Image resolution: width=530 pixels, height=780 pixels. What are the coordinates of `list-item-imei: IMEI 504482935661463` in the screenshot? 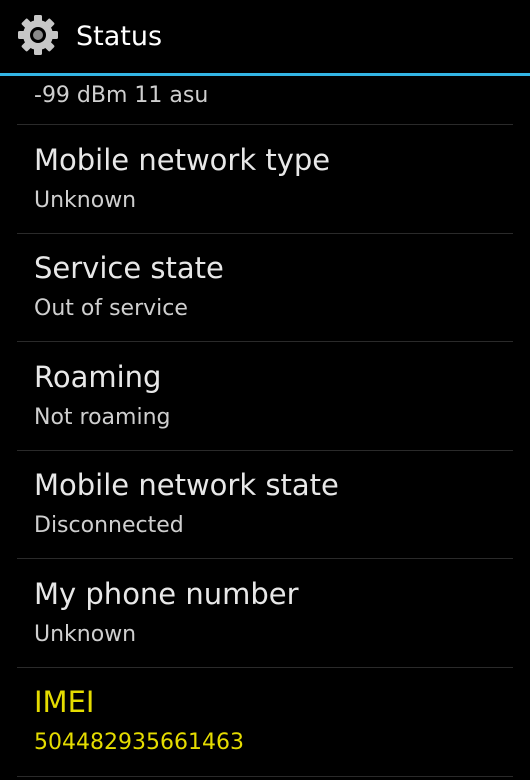 It's located at (265, 722).